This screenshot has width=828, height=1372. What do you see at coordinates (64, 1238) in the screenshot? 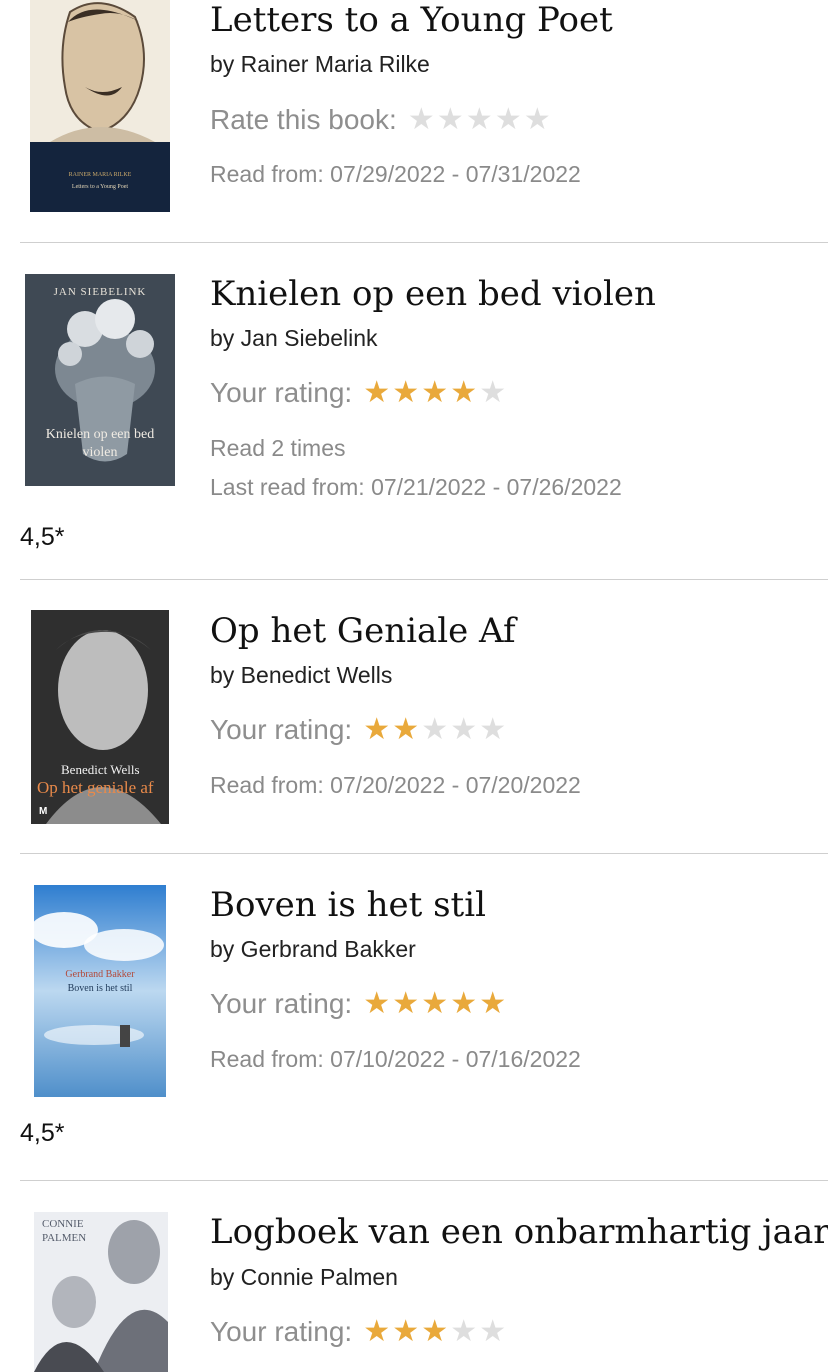
I see `cover-text: PALMEN` at bounding box center [64, 1238].